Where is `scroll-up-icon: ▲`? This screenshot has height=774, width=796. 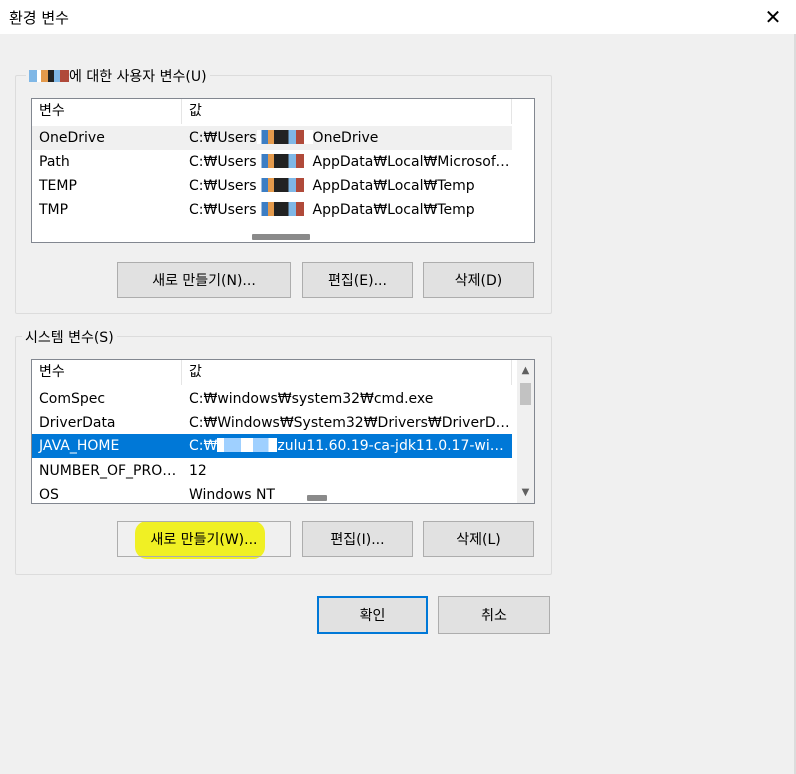
scroll-up-icon: ▲ is located at coordinates (525, 370).